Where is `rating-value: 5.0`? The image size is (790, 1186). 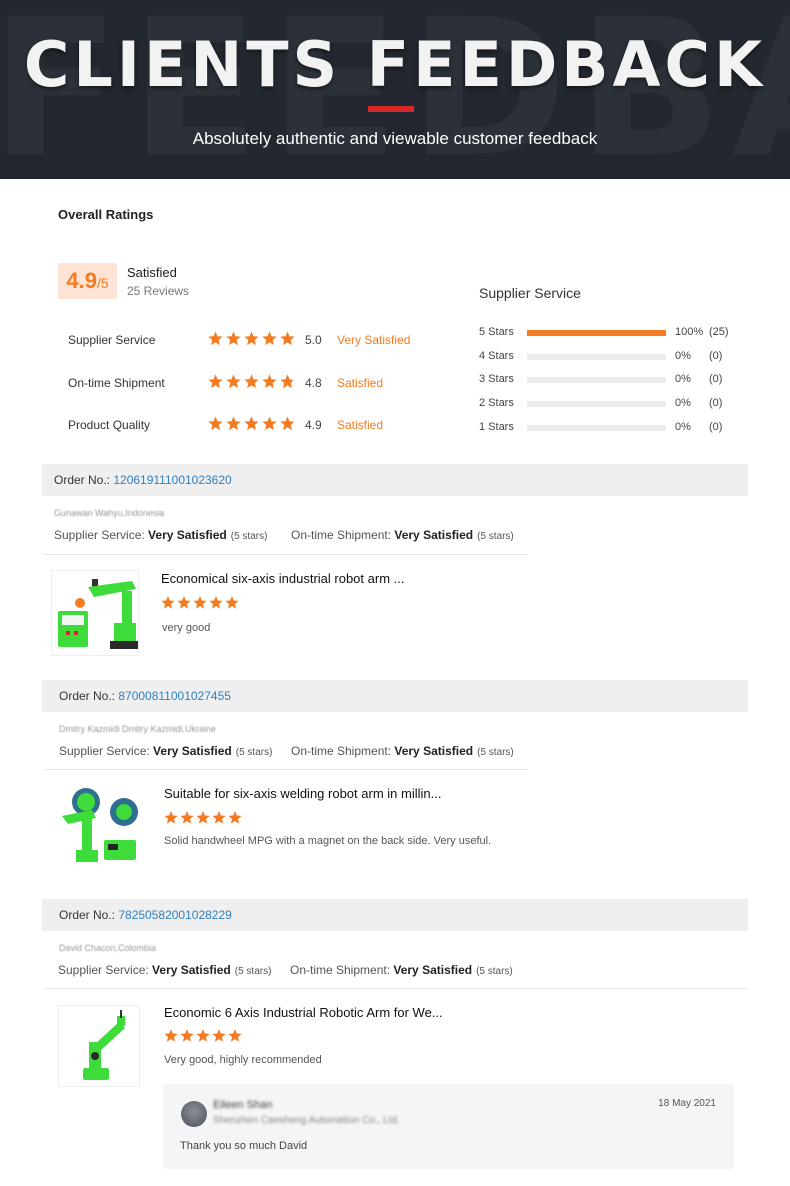
rating-value: 5.0 is located at coordinates (313, 340).